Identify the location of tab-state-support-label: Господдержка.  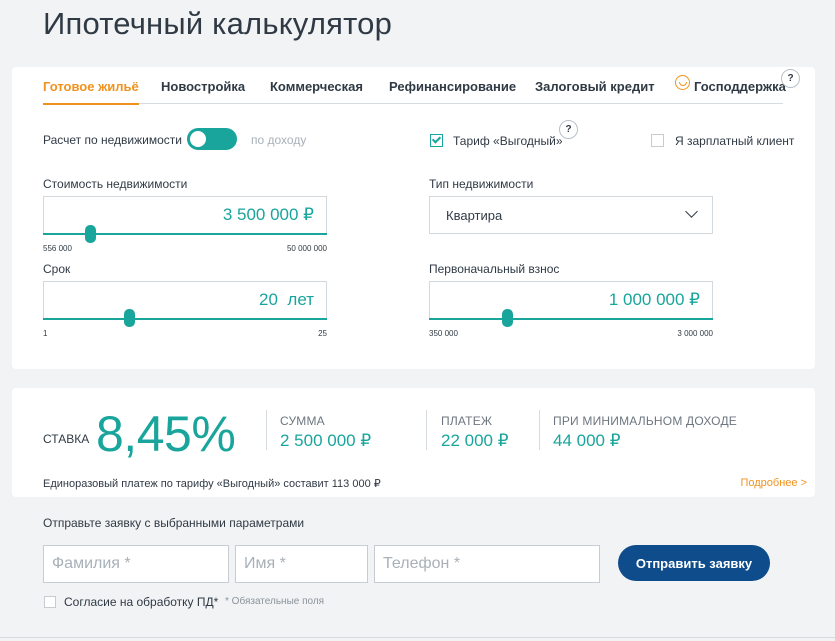
(740, 86).